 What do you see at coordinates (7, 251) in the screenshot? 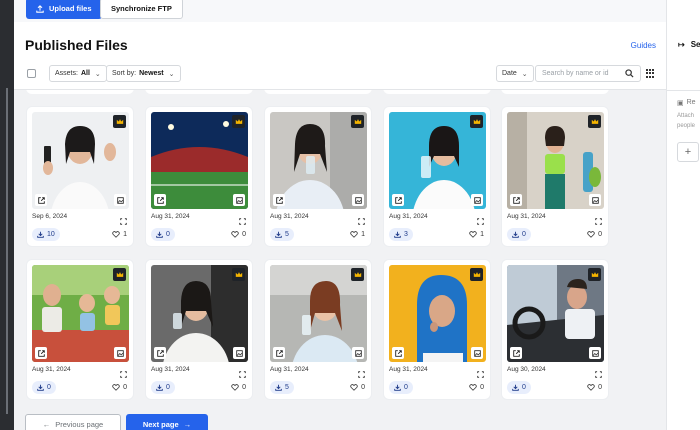
I see `scrollbar` at bounding box center [7, 251].